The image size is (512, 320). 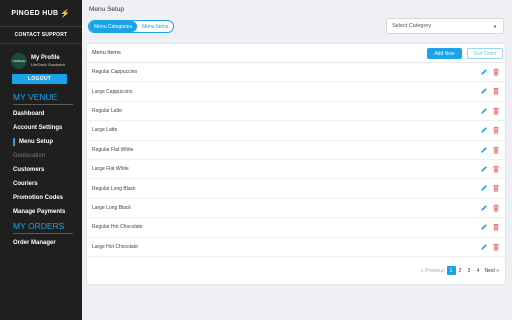 What do you see at coordinates (445, 26) in the screenshot?
I see `category-select: Select Category ▼` at bounding box center [445, 26].